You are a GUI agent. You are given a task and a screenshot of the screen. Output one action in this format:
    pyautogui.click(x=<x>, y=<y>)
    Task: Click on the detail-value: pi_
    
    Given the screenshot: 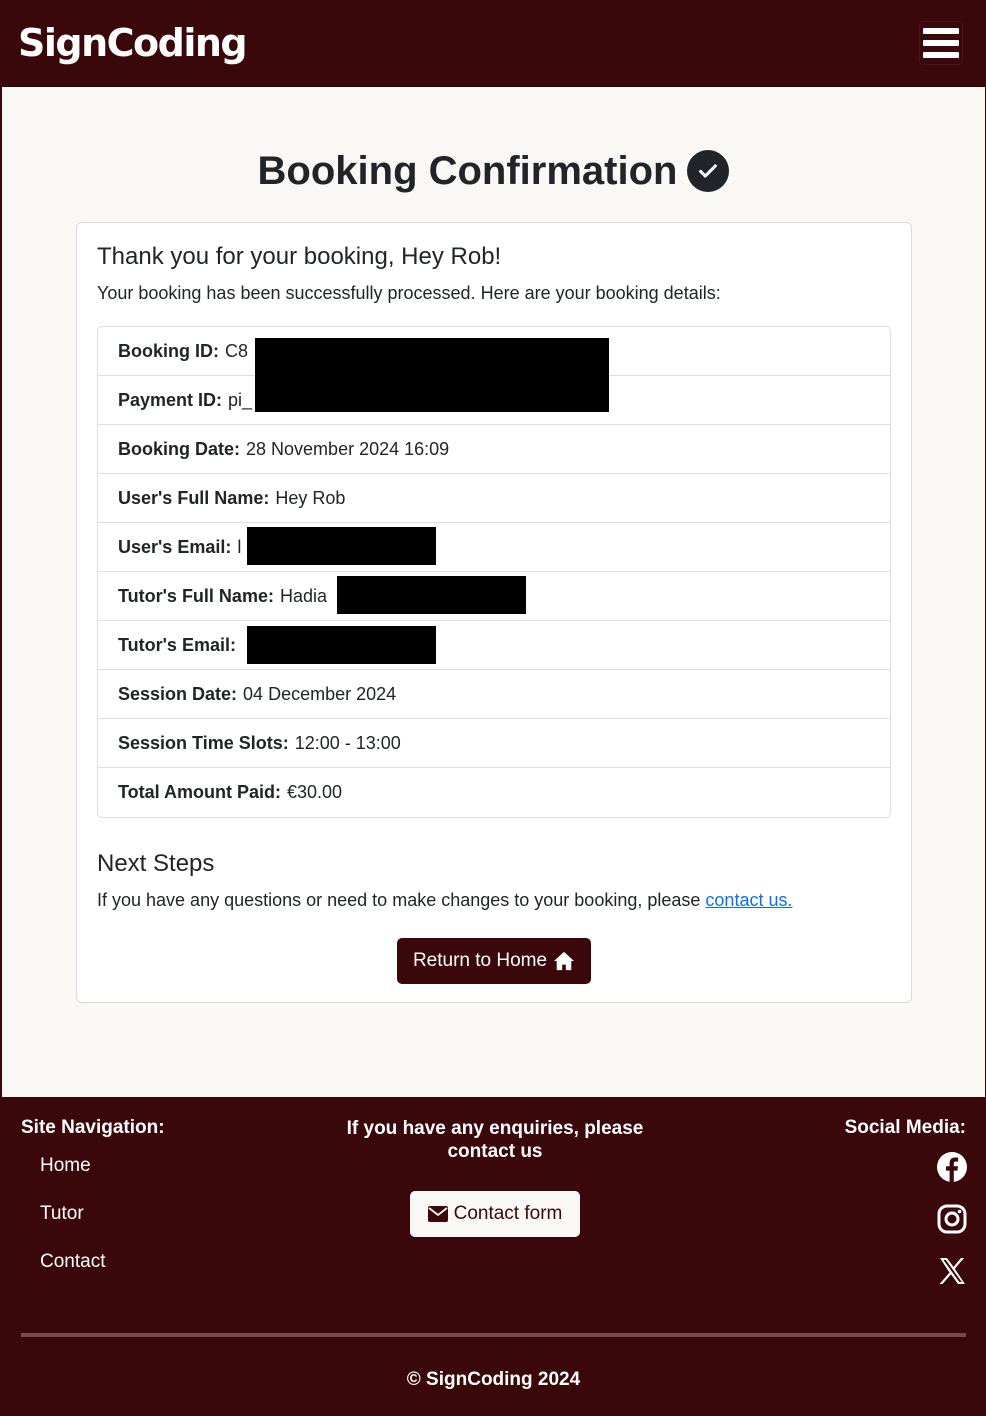 What is the action you would take?
    pyautogui.click(x=240, y=399)
    